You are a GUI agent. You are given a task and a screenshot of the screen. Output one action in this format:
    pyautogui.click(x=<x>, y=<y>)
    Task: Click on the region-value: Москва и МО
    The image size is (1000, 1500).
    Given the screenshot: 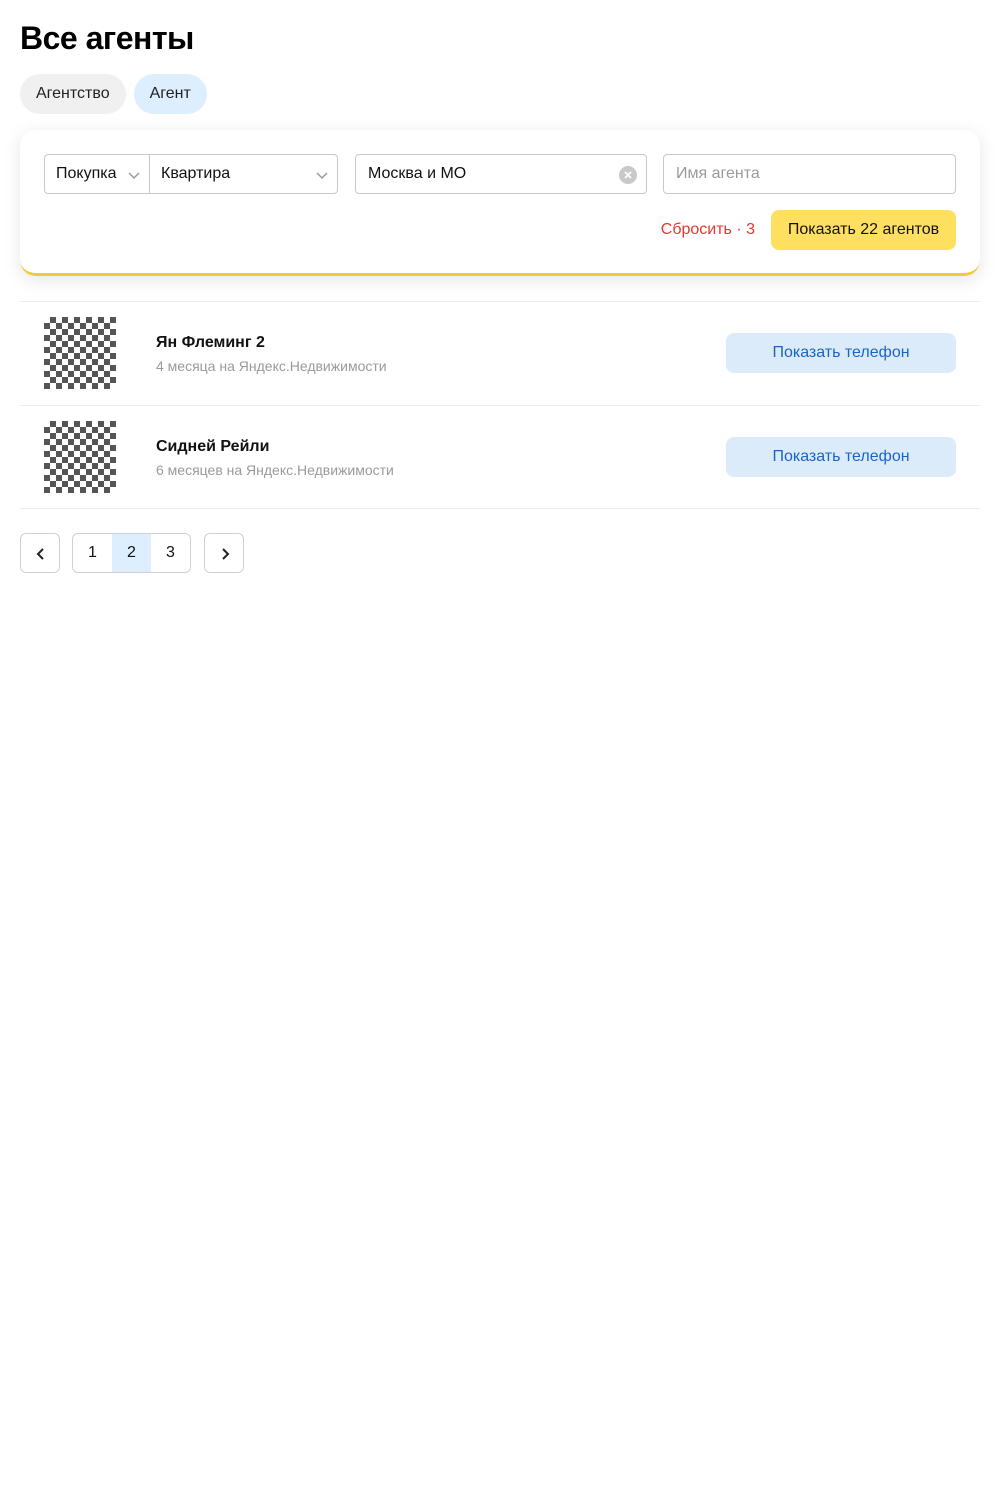 What is the action you would take?
    pyautogui.click(x=417, y=173)
    